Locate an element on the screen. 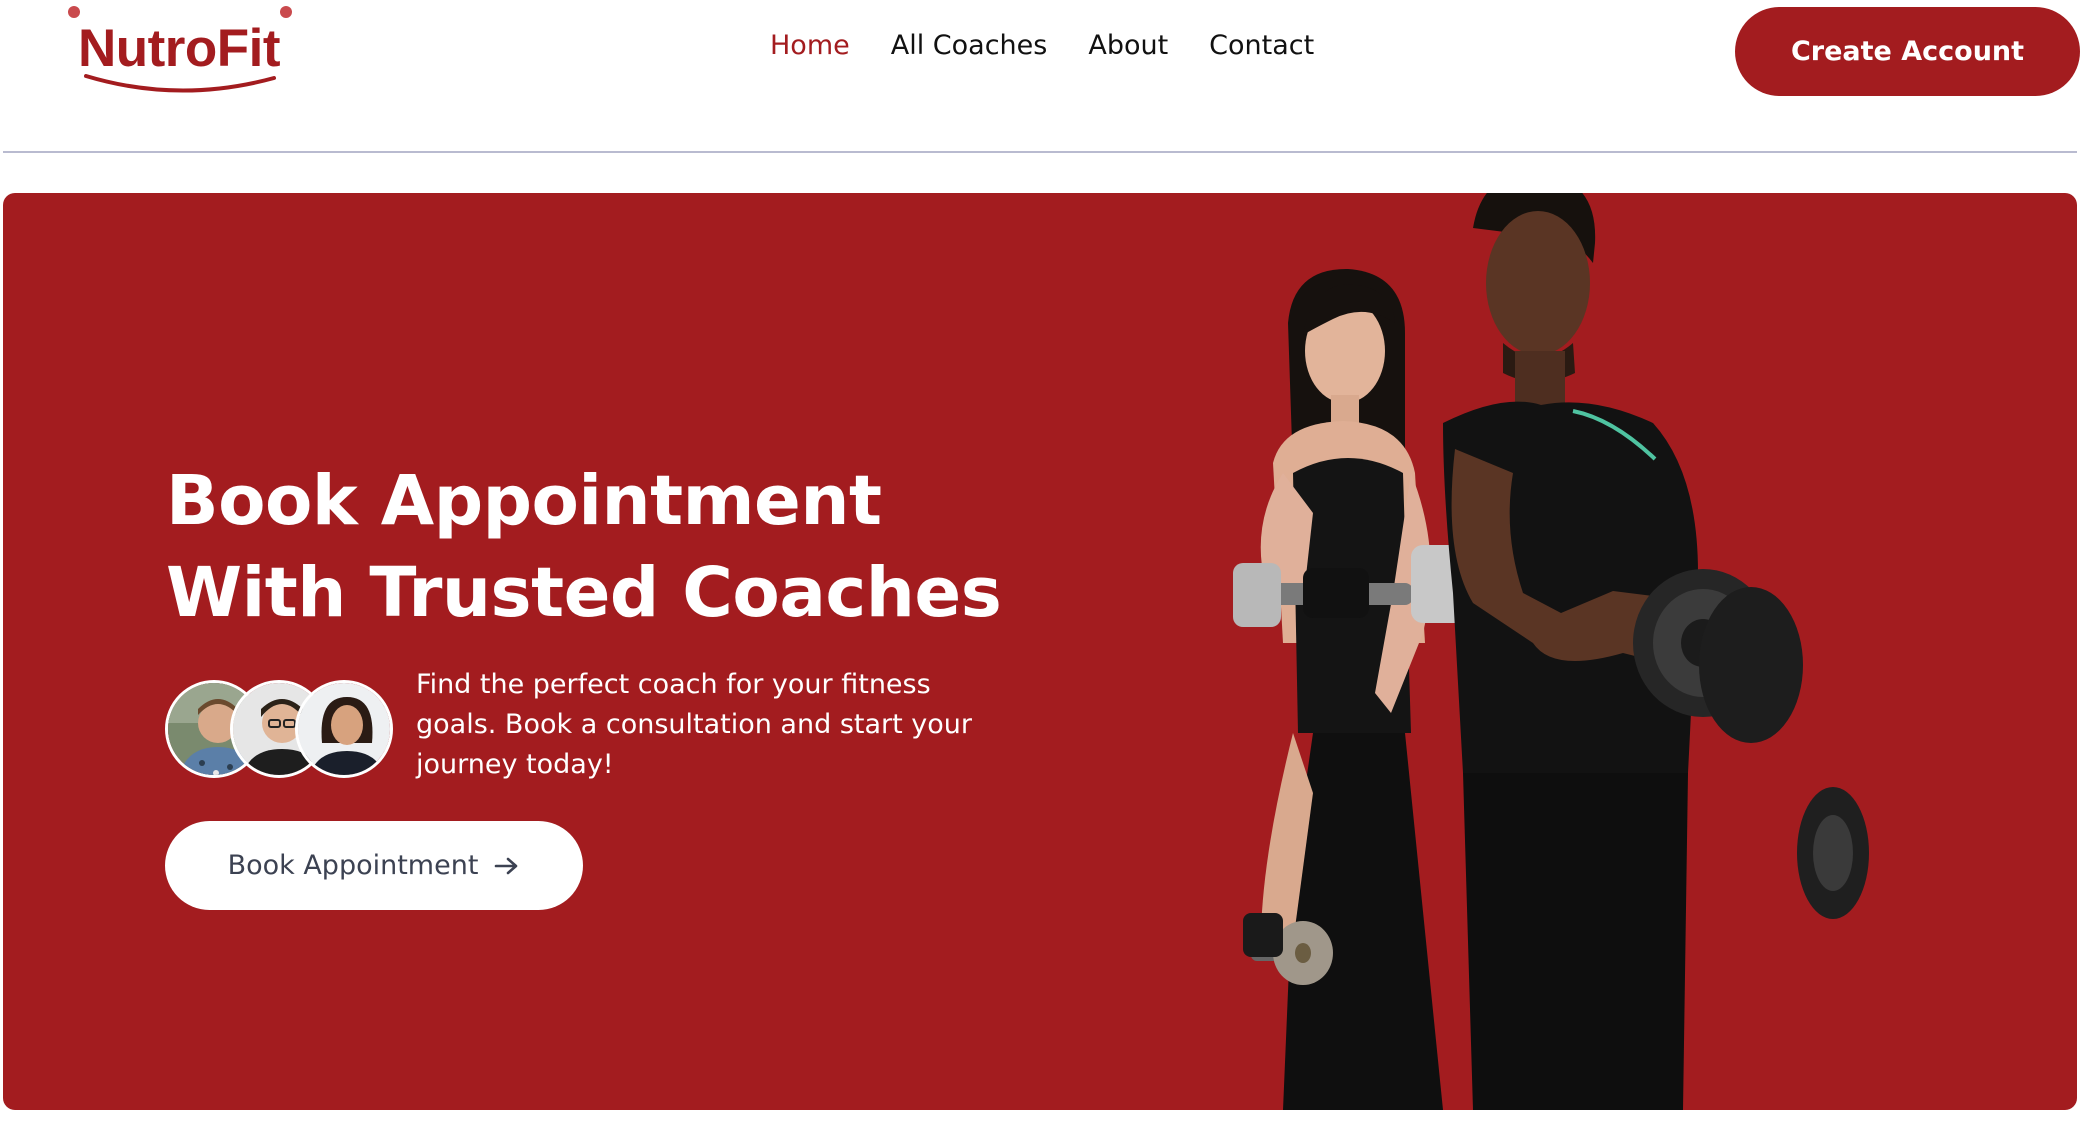 This screenshot has width=2080, height=1146. nav-about: About is located at coordinates (1128, 45).